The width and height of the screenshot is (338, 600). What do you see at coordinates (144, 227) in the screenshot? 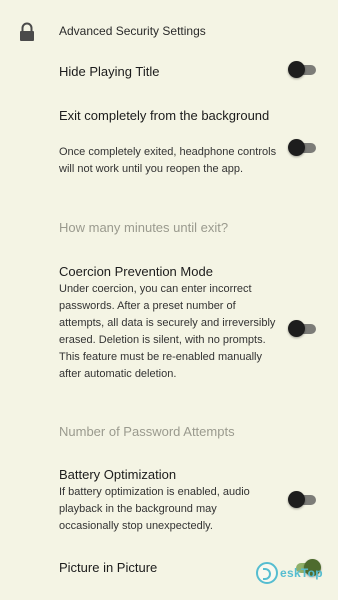
I see `setting-title: How many minutes until exit?` at bounding box center [144, 227].